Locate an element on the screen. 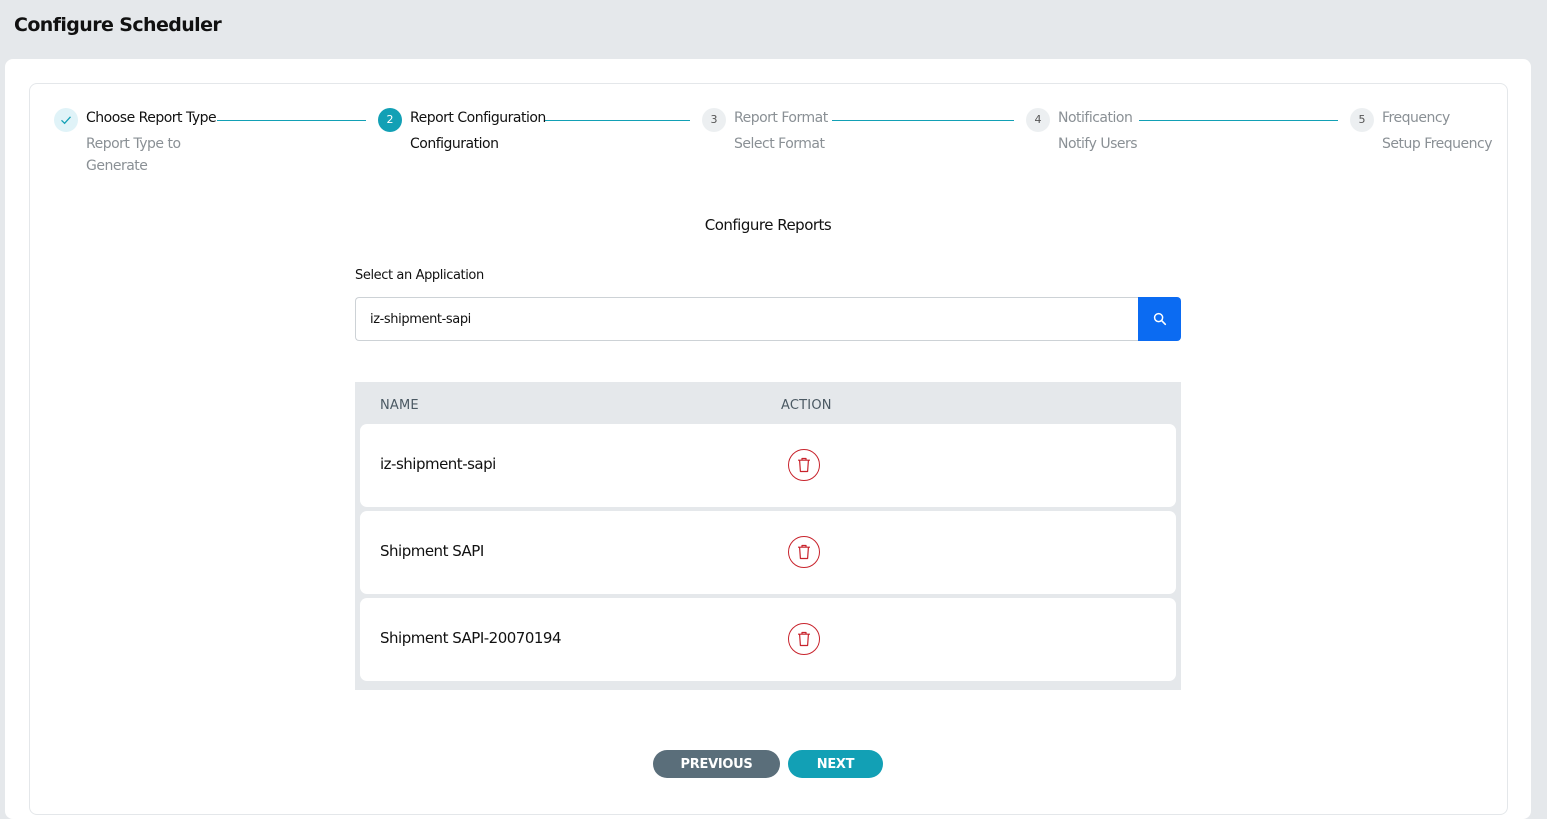  application-search is located at coordinates (768, 319).